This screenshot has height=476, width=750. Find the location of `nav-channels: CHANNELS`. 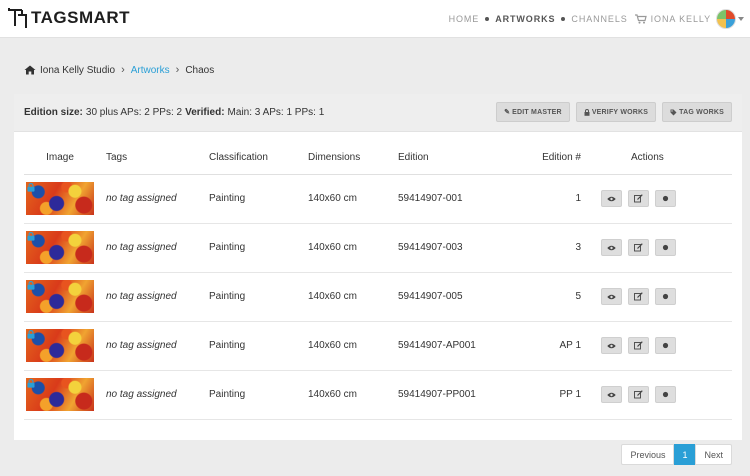

nav-channels: CHANNELS is located at coordinates (599, 19).